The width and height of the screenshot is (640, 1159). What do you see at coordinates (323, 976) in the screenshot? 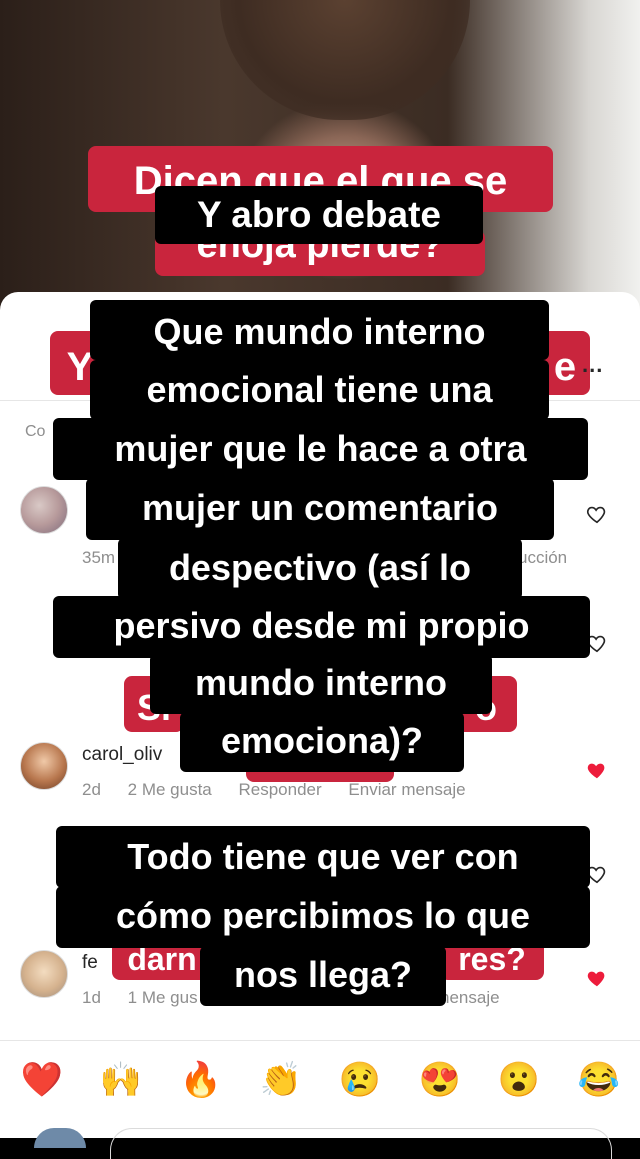
I see `caption-line: nos llega?` at bounding box center [323, 976].